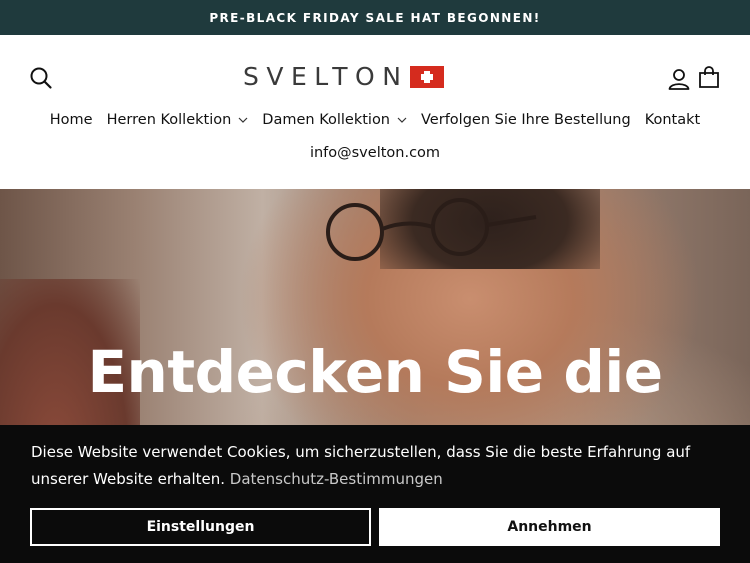 This screenshot has height=563, width=750. I want to click on nav-item-email: info@svelton.com, so click(375, 153).